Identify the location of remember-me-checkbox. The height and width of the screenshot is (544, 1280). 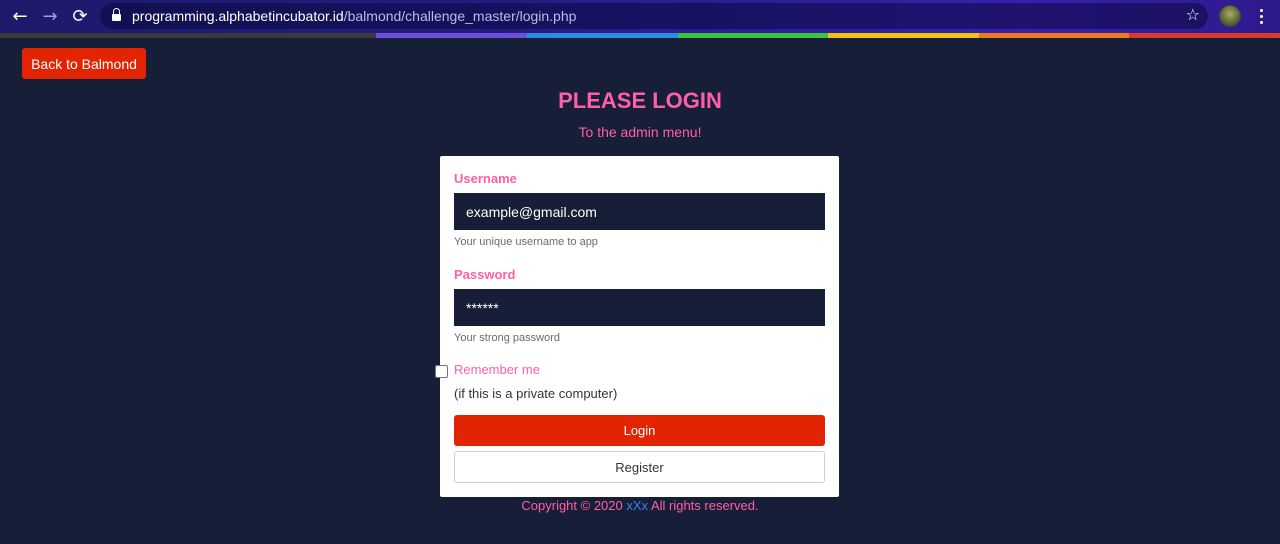
(441, 371).